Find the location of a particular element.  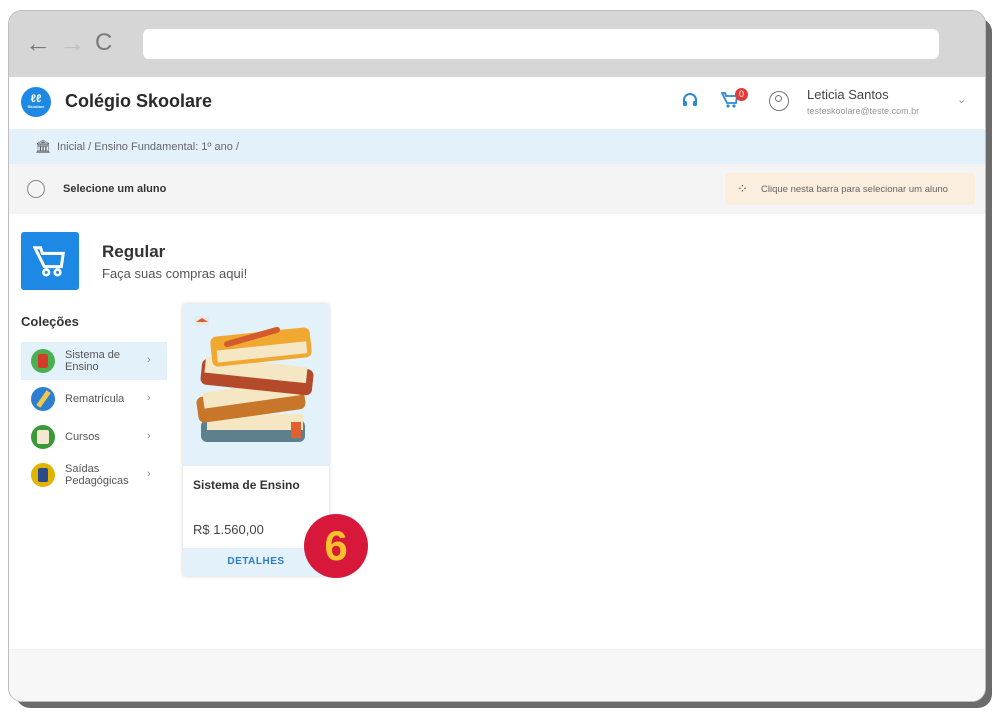

forward-arrow-icon: → is located at coordinates (72, 43).